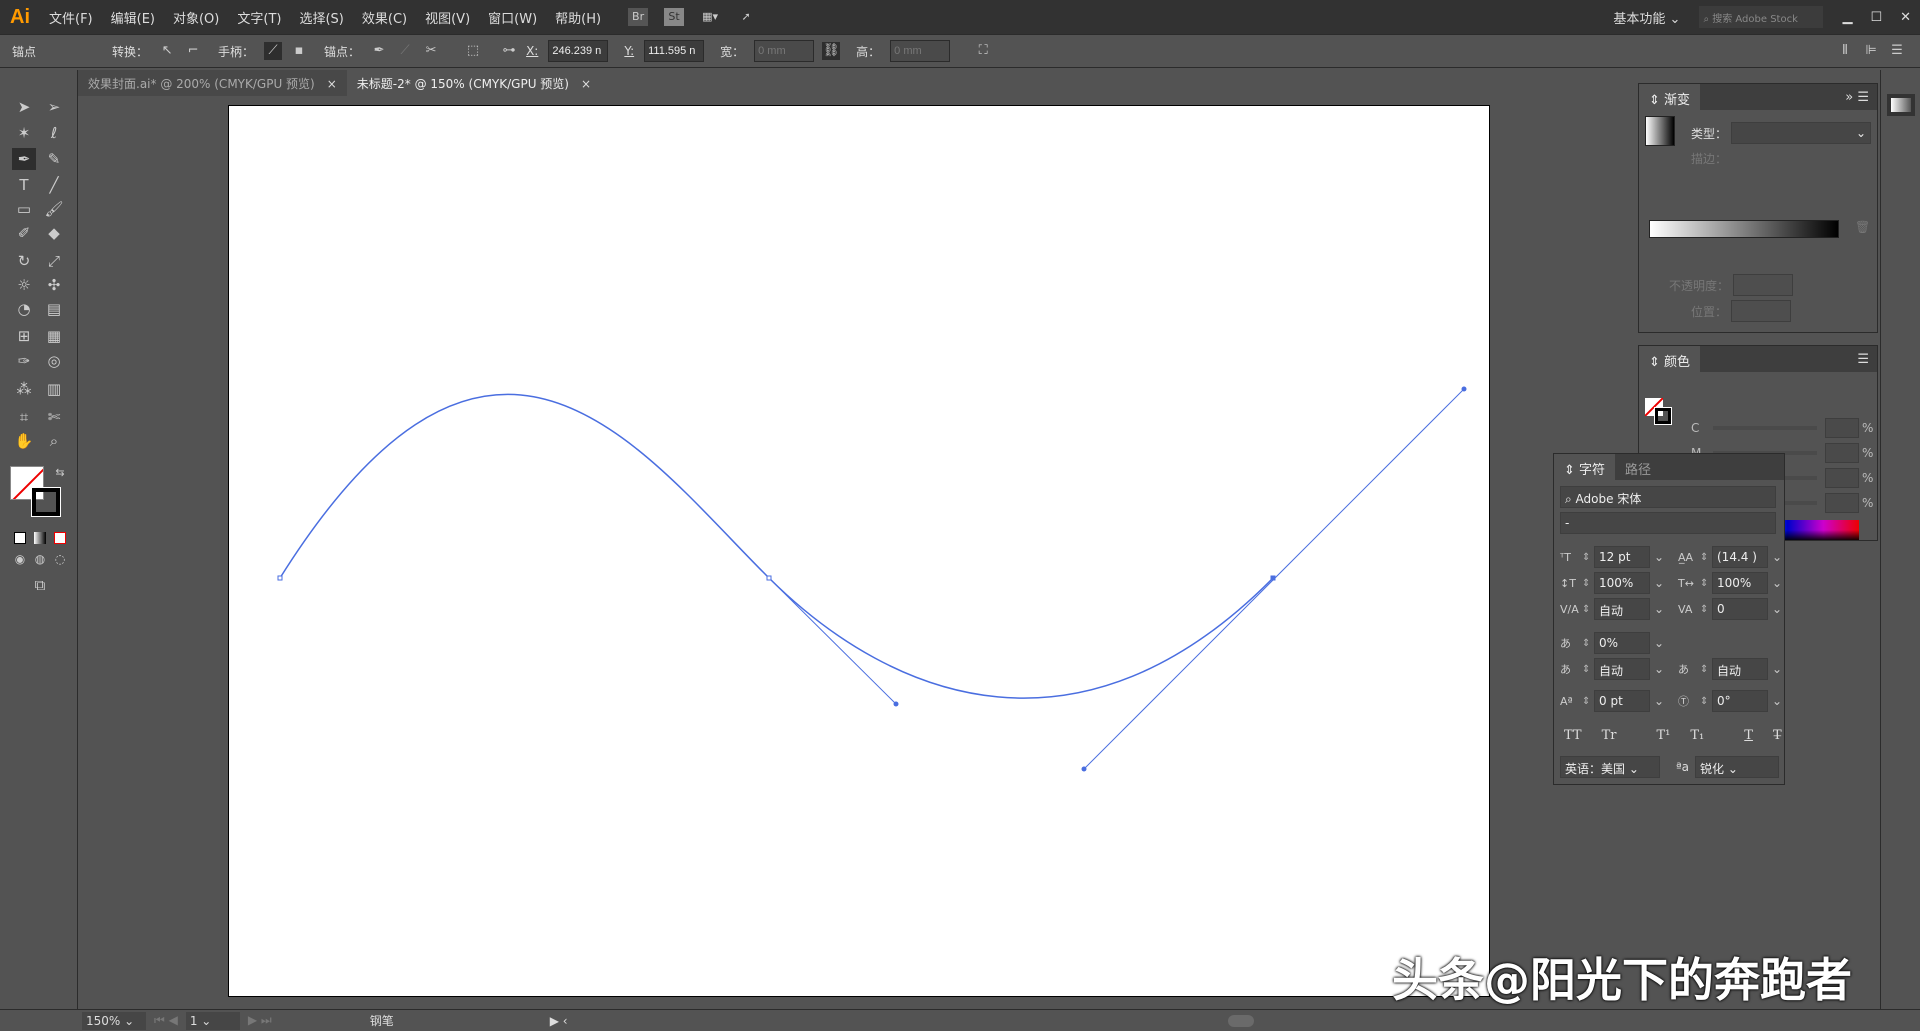  Describe the element at coordinates (54, 209) in the screenshot. I see `paintbrush-tool-icon: 🖌` at that location.